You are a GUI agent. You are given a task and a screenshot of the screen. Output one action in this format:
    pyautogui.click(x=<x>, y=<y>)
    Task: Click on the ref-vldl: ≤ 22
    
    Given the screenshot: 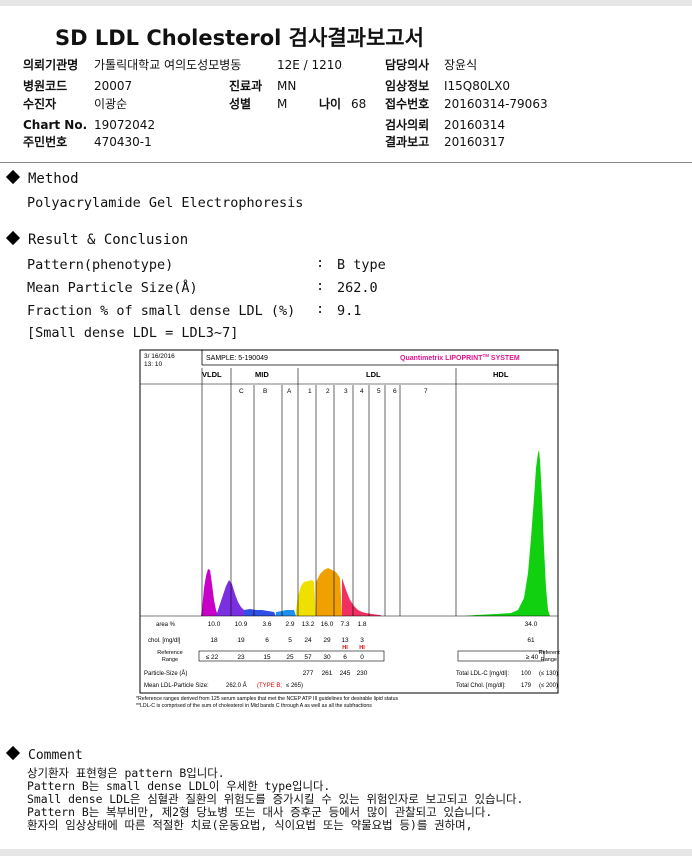 What is the action you would take?
    pyautogui.click(x=212, y=657)
    